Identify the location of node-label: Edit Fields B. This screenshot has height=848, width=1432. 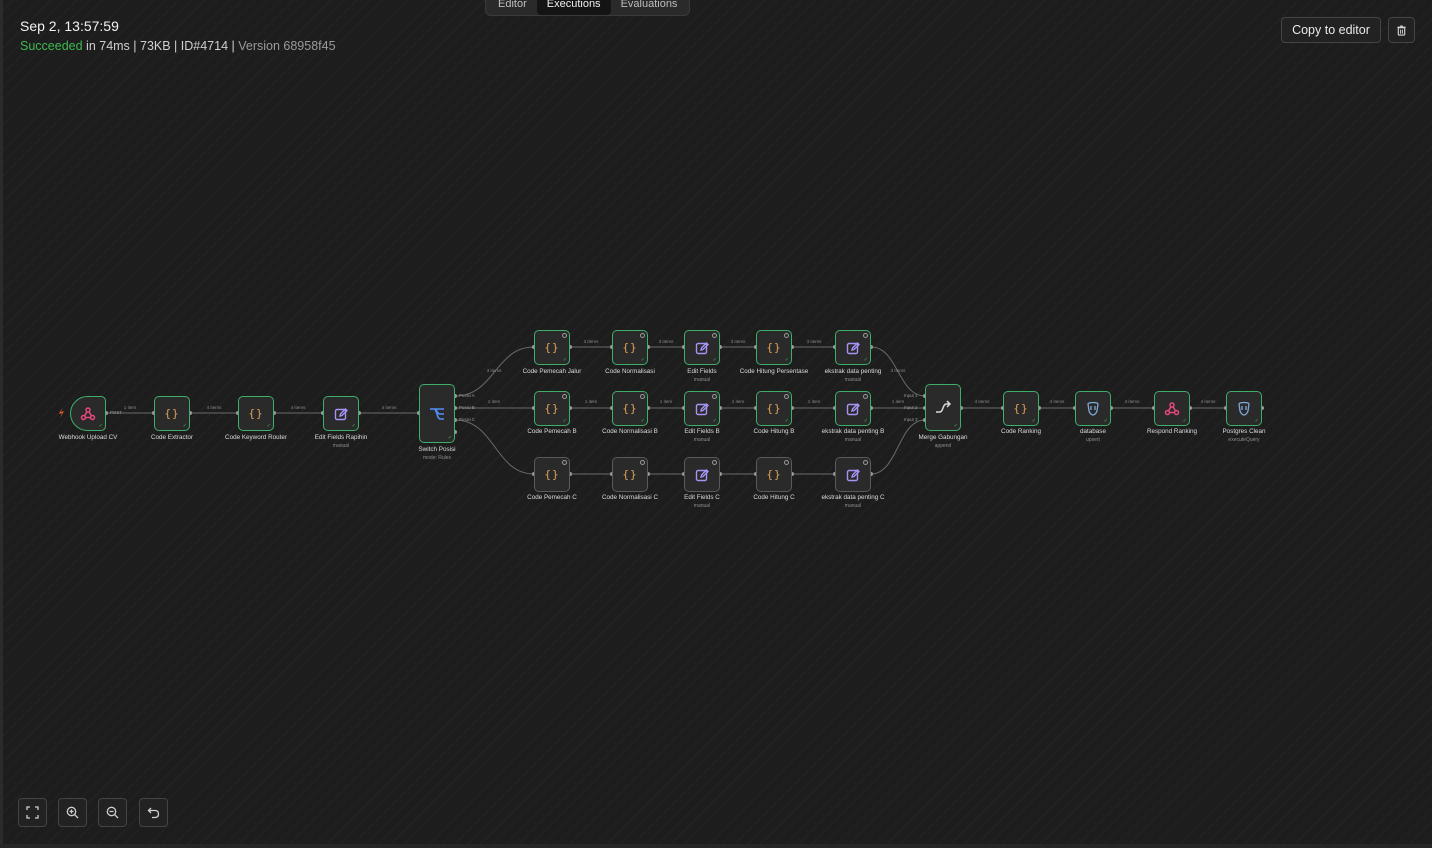
(702, 431).